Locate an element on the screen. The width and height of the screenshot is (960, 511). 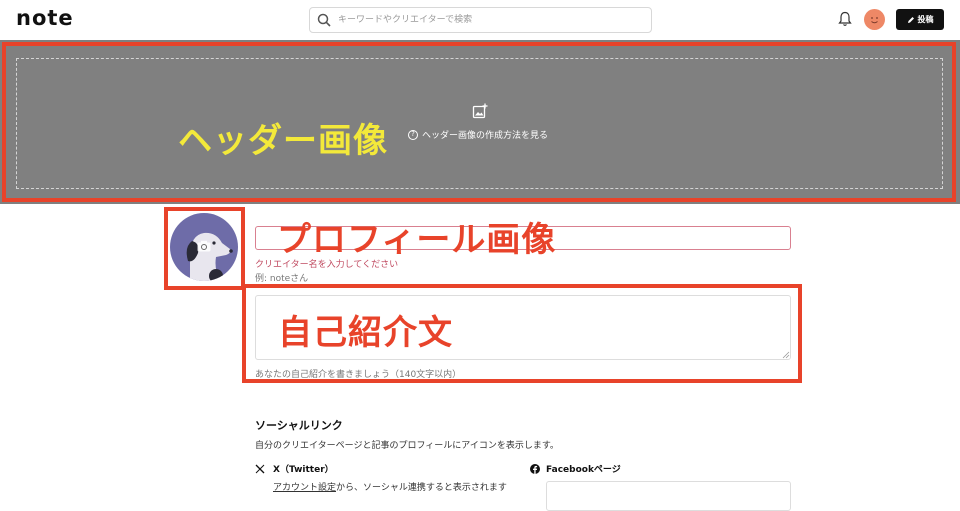
header-annotation-label: ヘッダー画像 is located at coordinates (283, 141).